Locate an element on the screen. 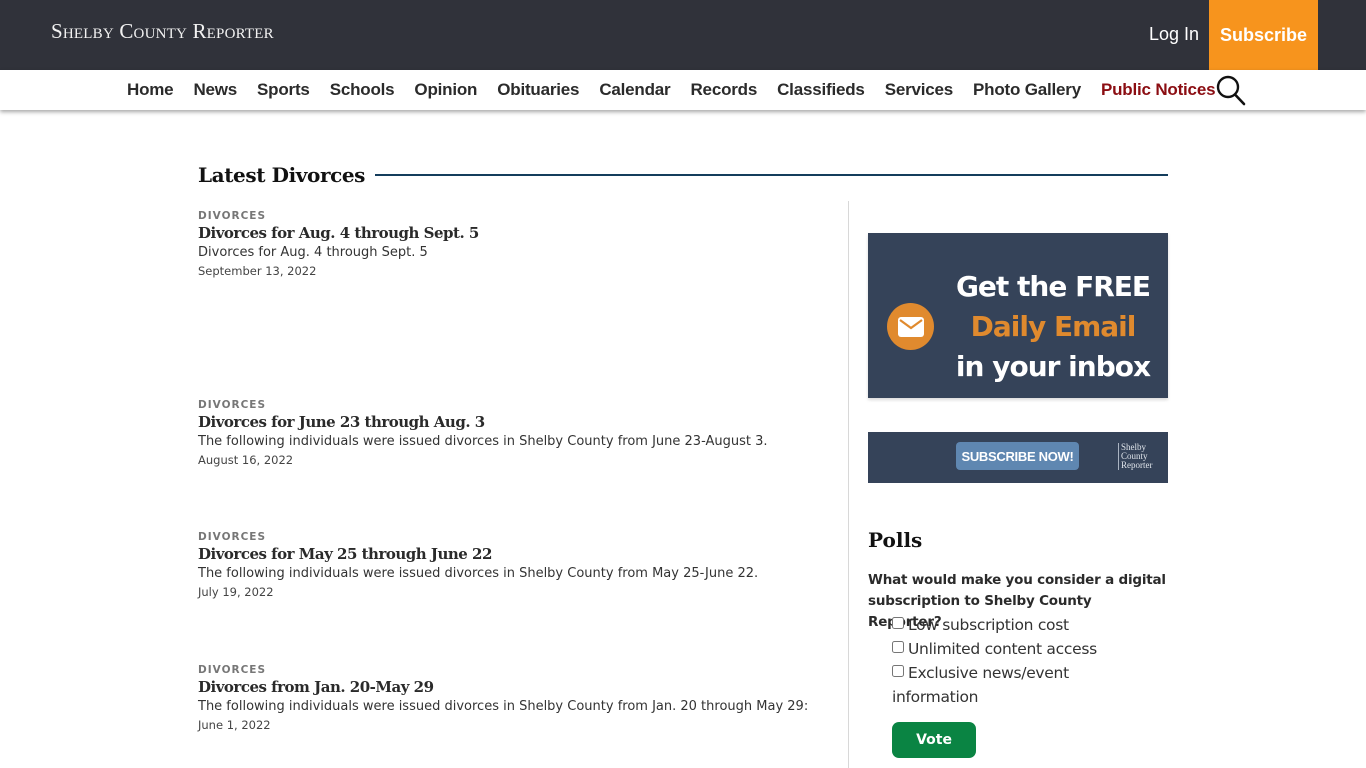  email-ad-text: Get the FREE Daily Email in your inbox is located at coordinates (1053, 327).